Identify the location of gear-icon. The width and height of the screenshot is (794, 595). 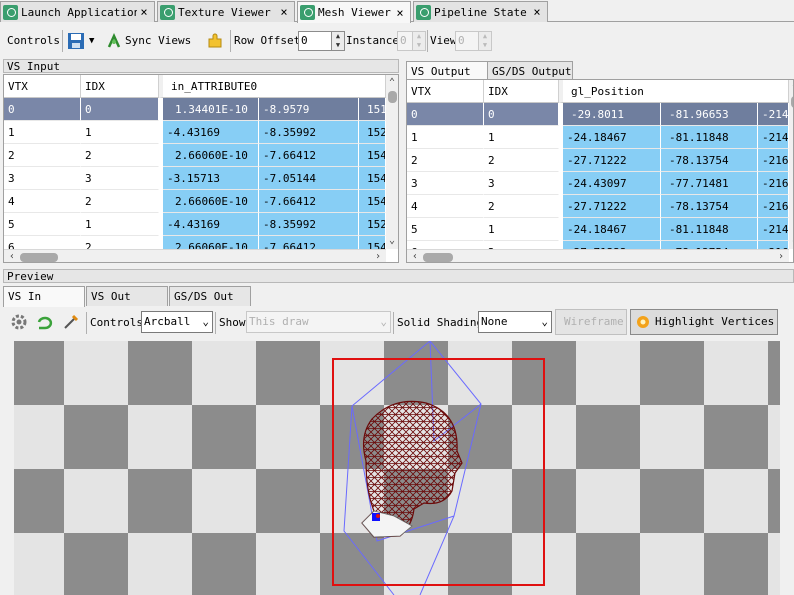
(19, 322).